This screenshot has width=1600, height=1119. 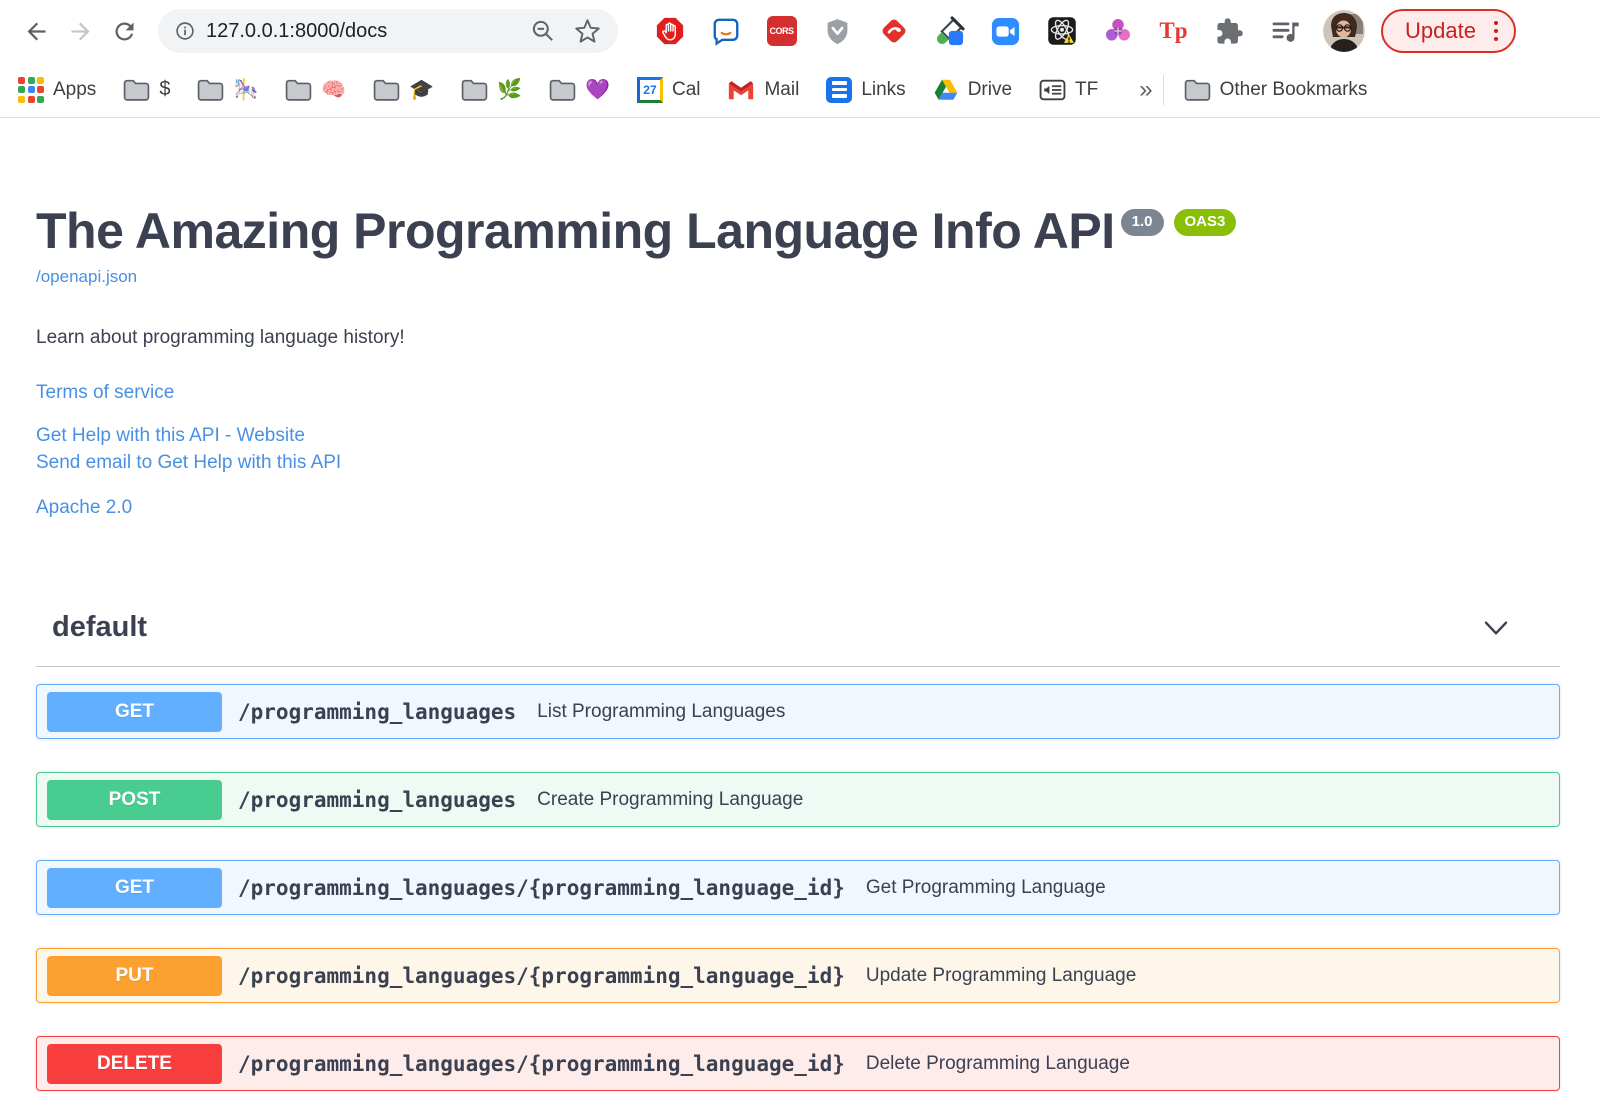 I want to click on forward-button, so click(x=80, y=31).